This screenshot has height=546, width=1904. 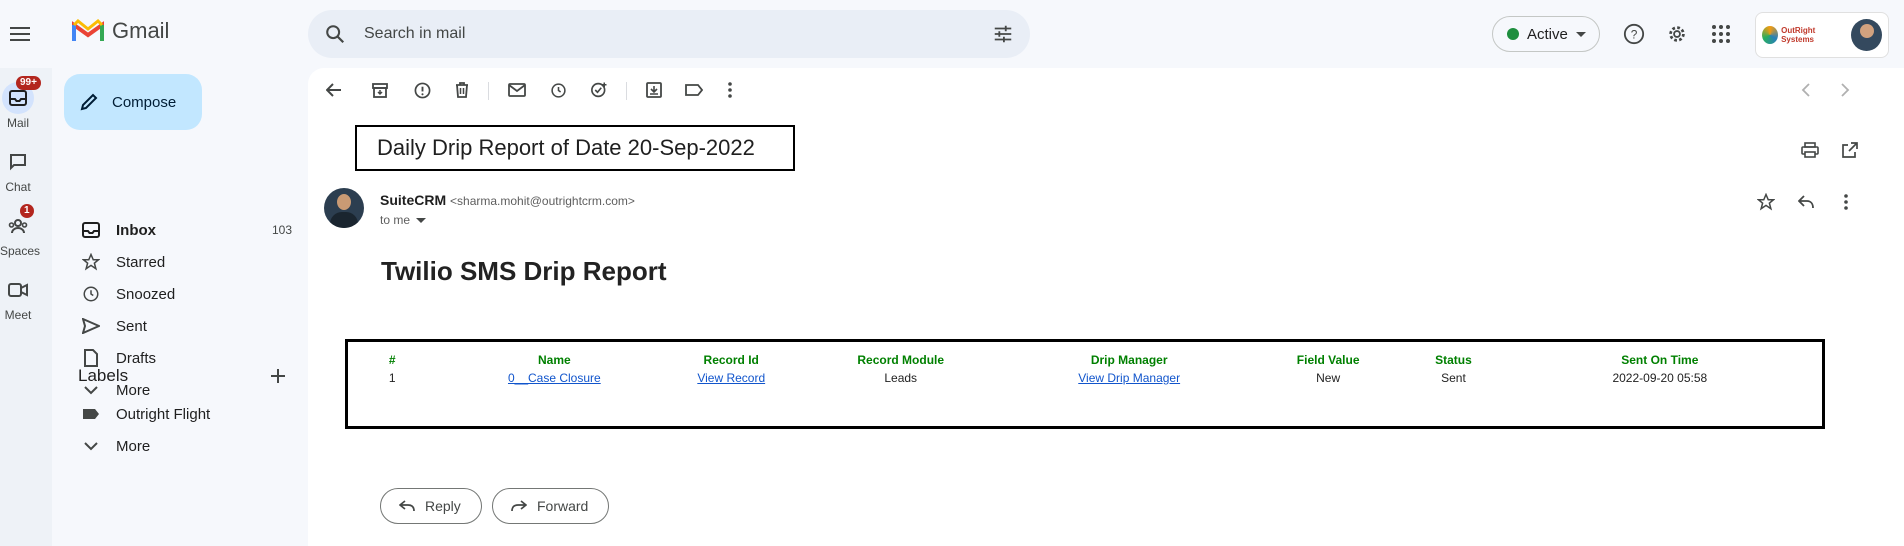 What do you see at coordinates (407, 506) in the screenshot?
I see `reply-icon` at bounding box center [407, 506].